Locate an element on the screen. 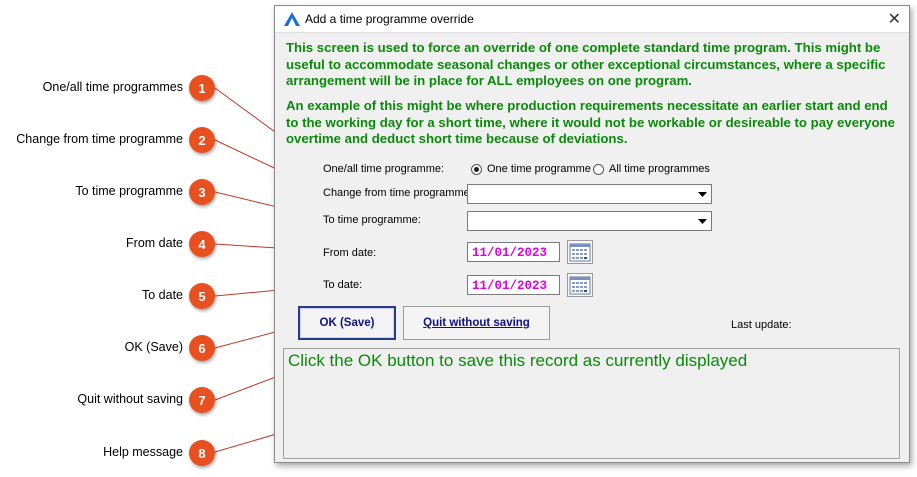 The height and width of the screenshot is (477, 917). quit-without-saving-label: Quit without saving is located at coordinates (476, 323).